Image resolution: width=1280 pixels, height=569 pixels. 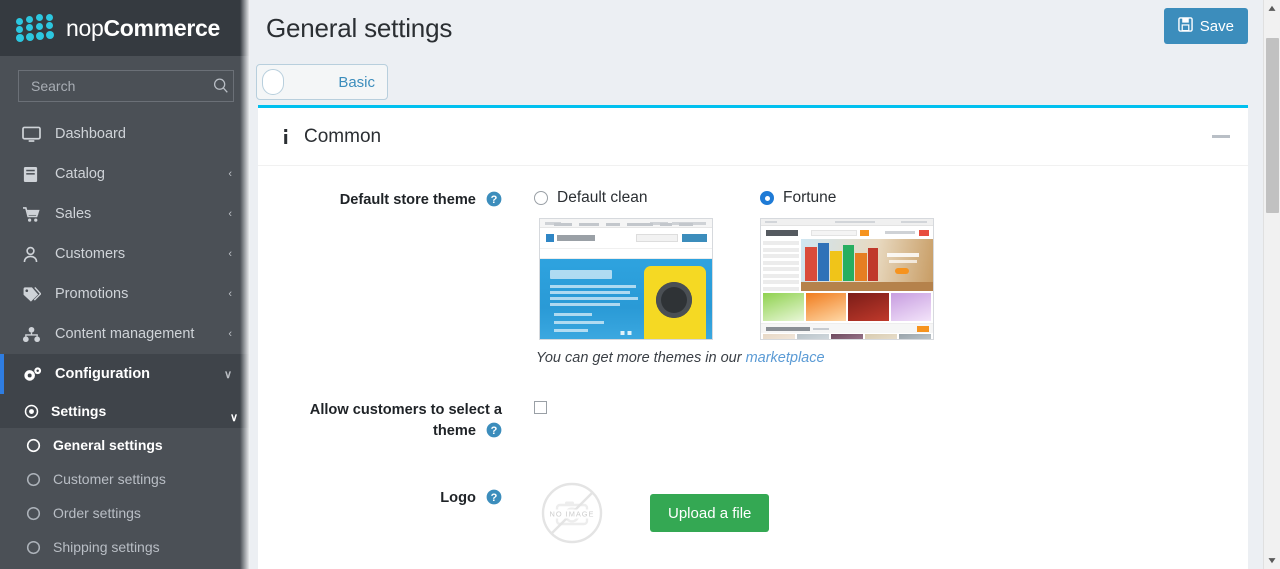 What do you see at coordinates (710, 513) in the screenshot?
I see `upload-a-file-button: Upload a file` at bounding box center [710, 513].